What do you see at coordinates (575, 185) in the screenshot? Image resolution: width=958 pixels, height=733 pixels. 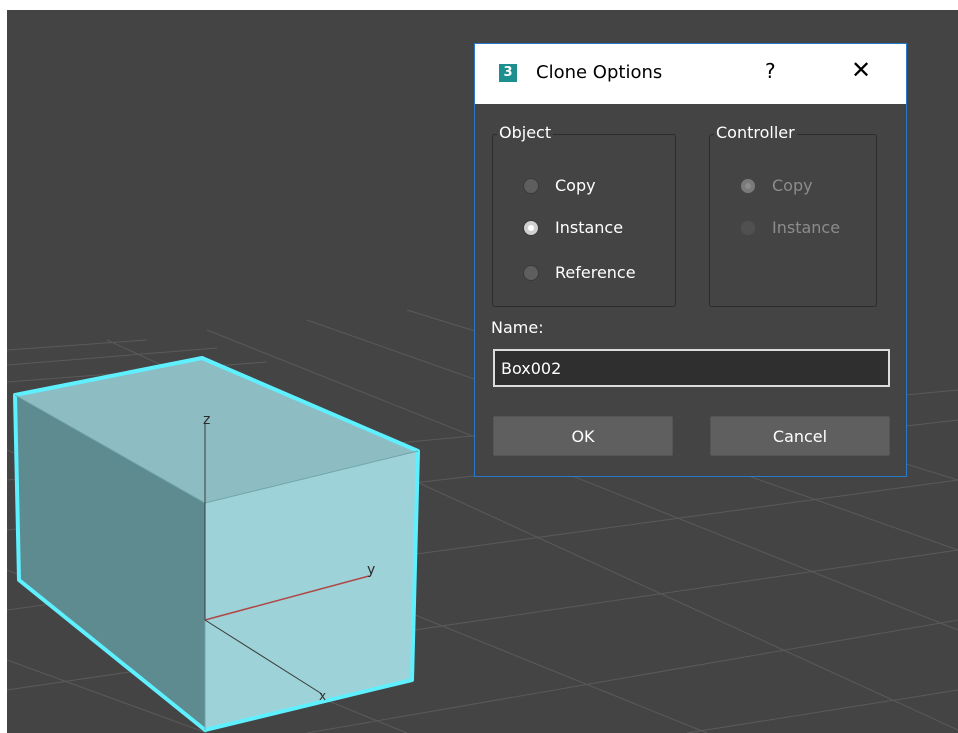 I see `object-copy-label: Copy` at bounding box center [575, 185].